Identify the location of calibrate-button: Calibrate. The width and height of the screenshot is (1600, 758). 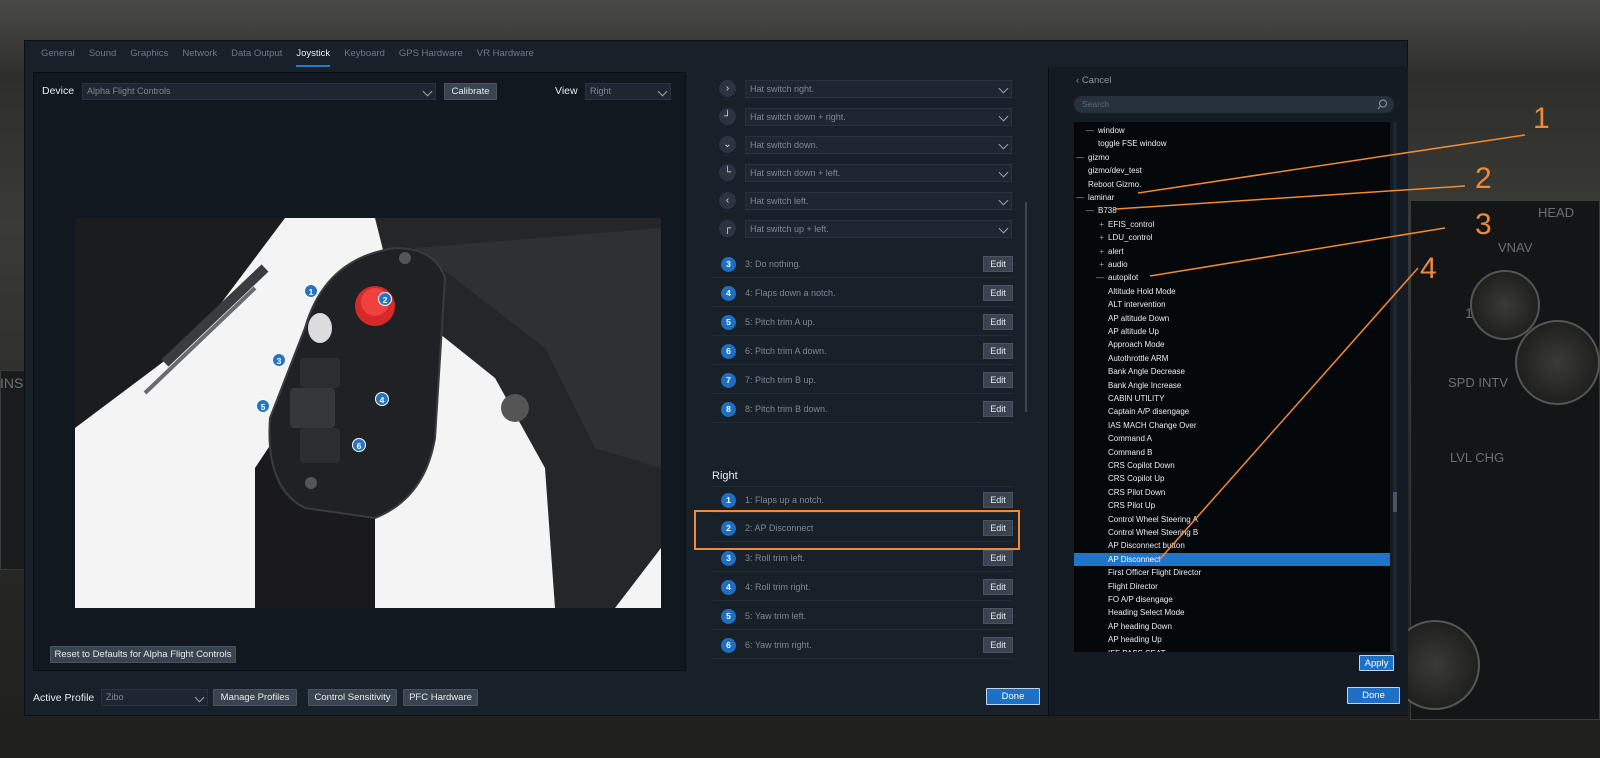
(470, 91).